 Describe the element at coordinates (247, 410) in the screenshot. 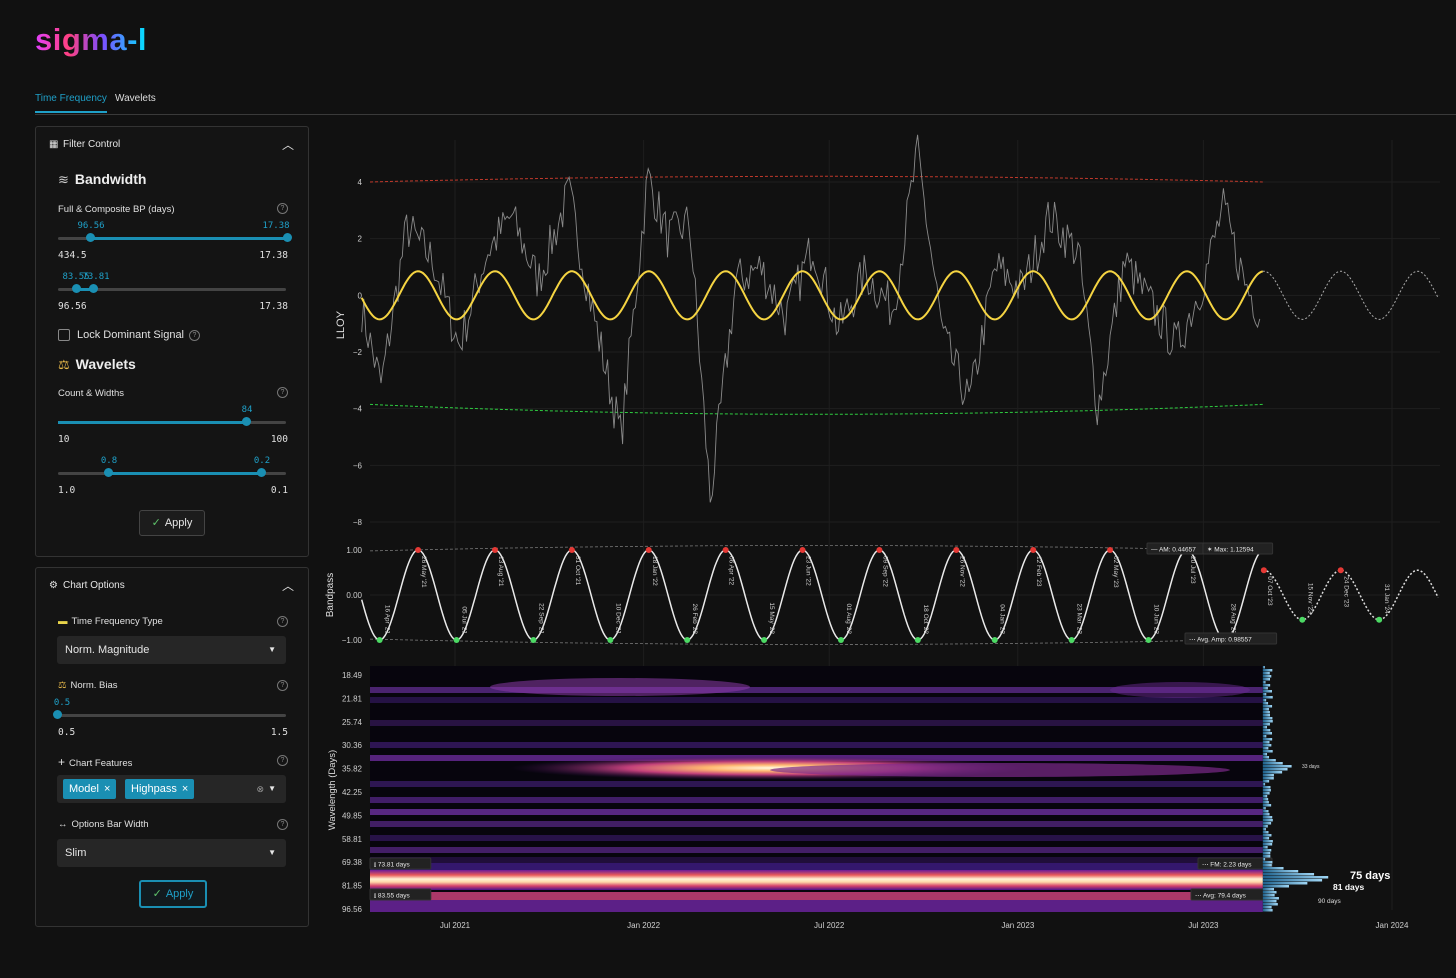

I see `slider-value: 84` at that location.